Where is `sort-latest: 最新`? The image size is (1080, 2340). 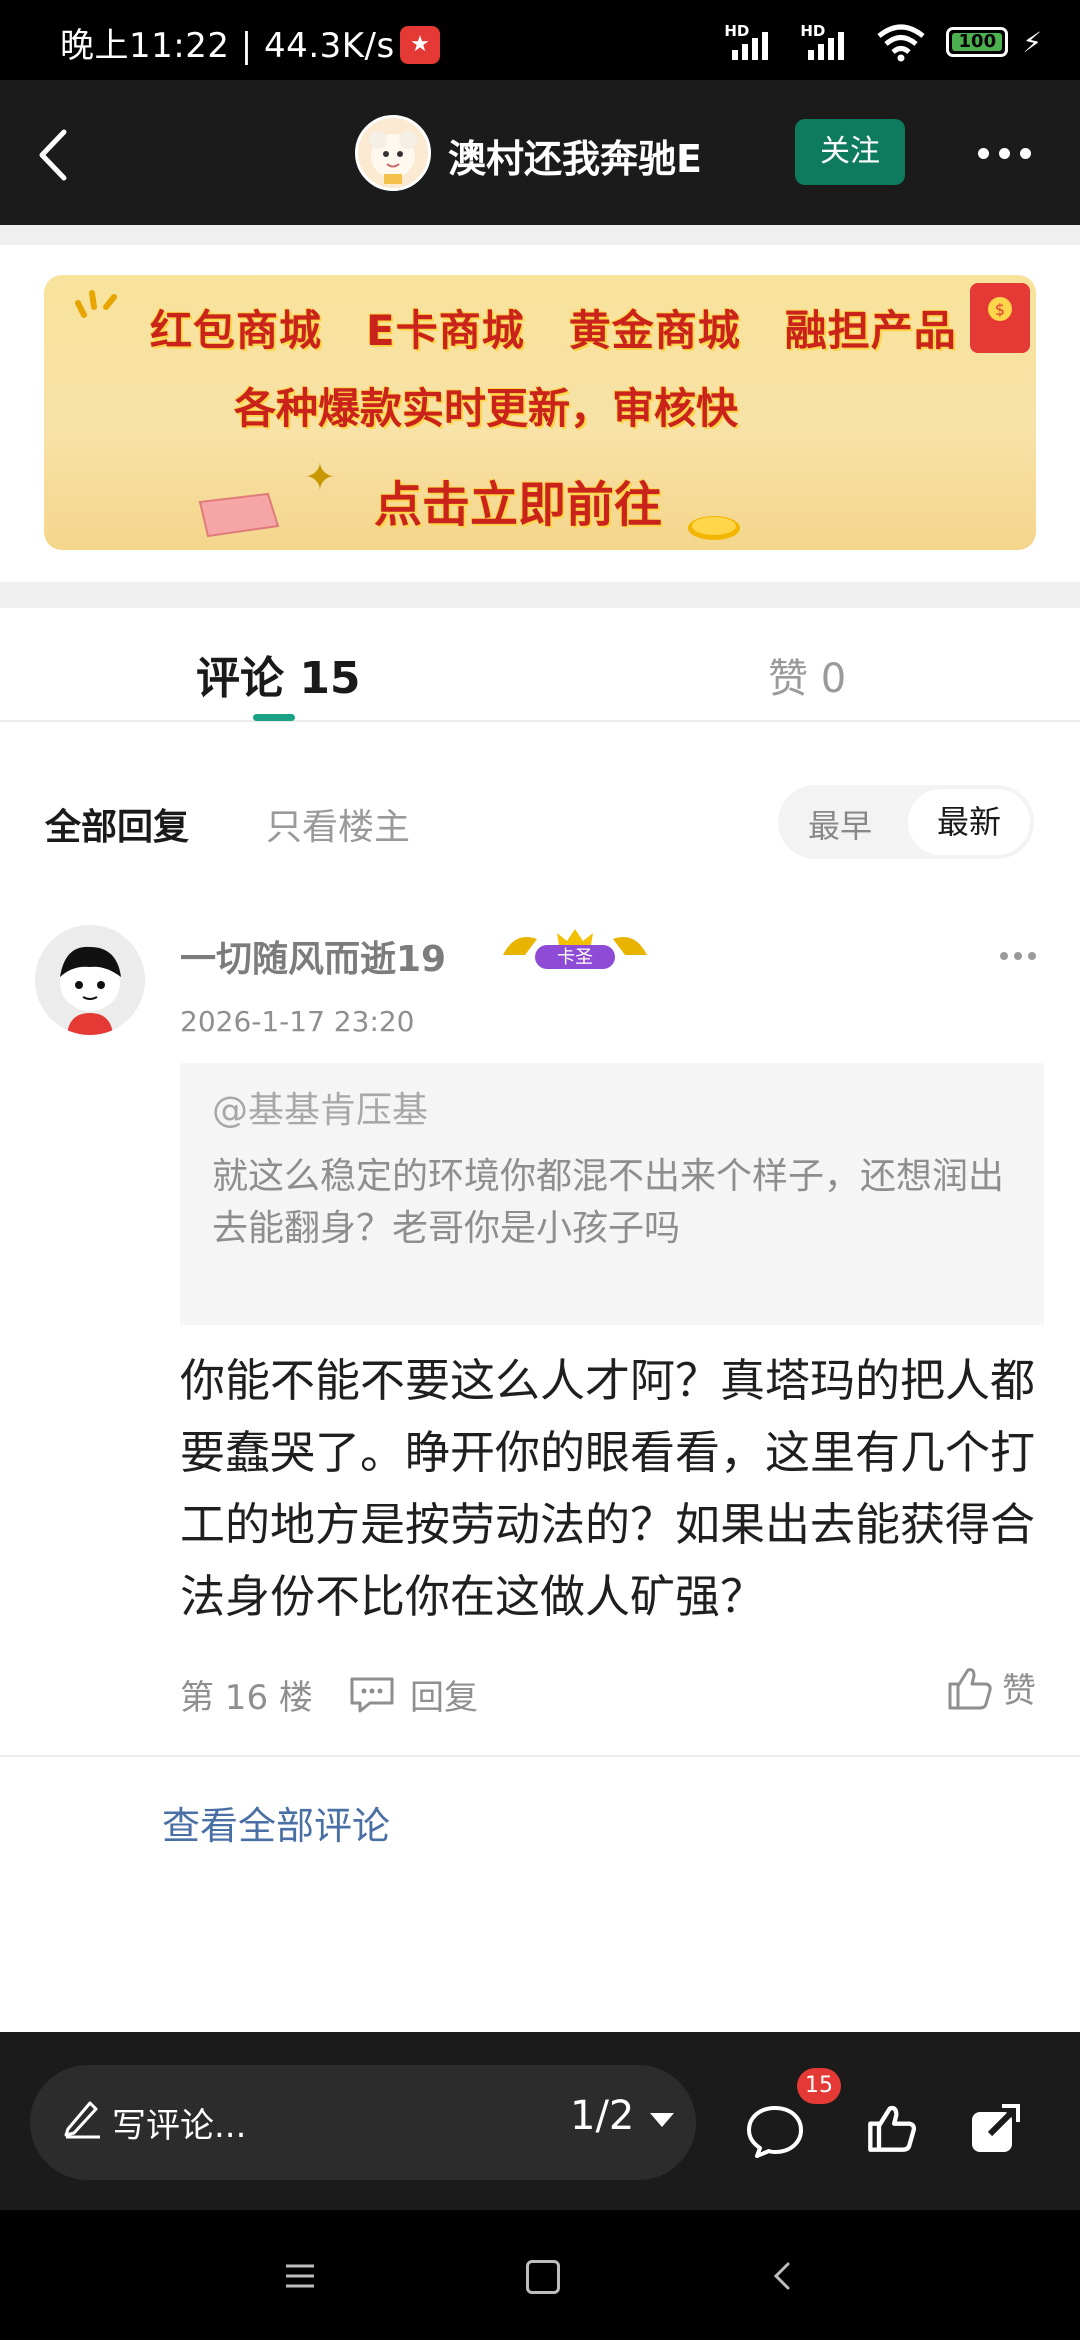 sort-latest: 最新 is located at coordinates (969, 822).